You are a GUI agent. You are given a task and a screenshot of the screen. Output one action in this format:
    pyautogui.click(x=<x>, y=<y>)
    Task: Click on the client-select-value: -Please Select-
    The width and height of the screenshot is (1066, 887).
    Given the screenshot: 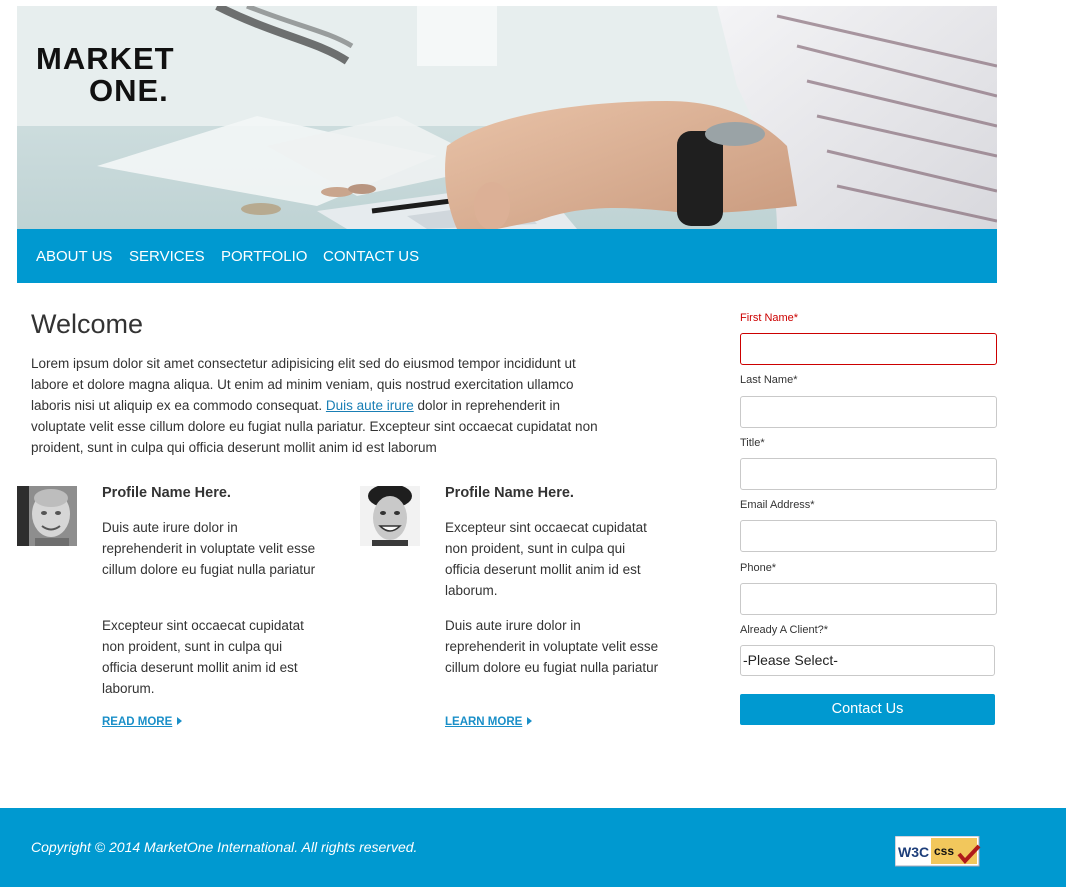 What is the action you would take?
    pyautogui.click(x=790, y=660)
    